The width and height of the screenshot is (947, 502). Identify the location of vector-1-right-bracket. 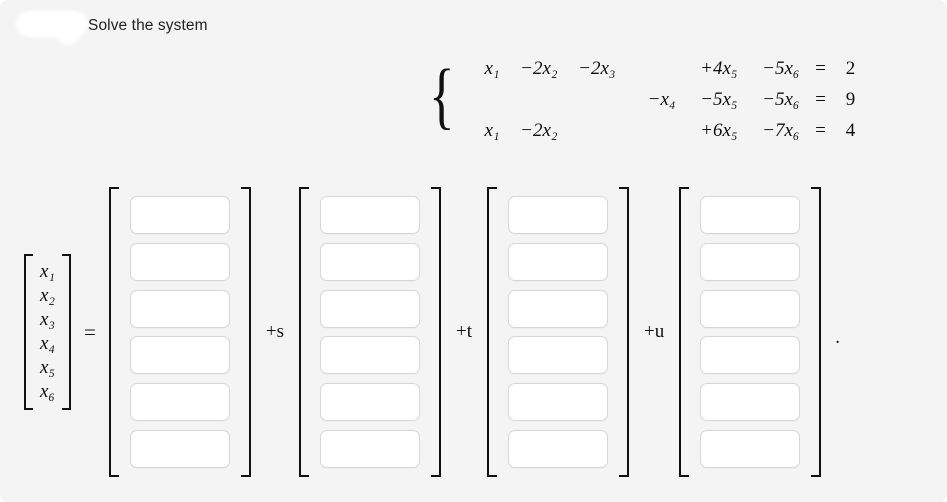
(245, 332).